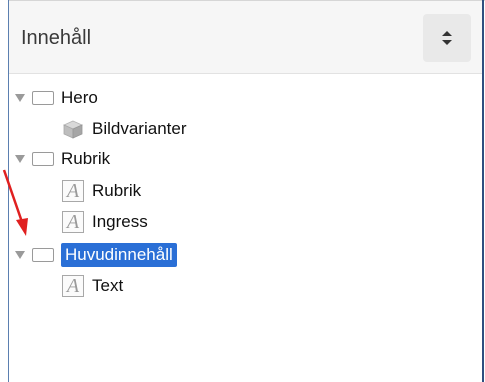 This screenshot has width=485, height=382. What do you see at coordinates (79, 97) in the screenshot?
I see `tree-item-label: Hero` at bounding box center [79, 97].